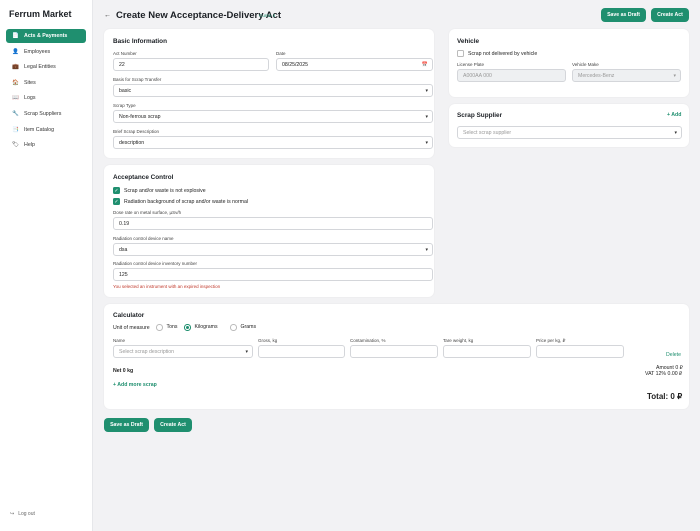 Image resolution: width=700 pixels, height=531 pixels. Describe the element at coordinates (40, 14) in the screenshot. I see `app-name: Ferrum Market` at that location.